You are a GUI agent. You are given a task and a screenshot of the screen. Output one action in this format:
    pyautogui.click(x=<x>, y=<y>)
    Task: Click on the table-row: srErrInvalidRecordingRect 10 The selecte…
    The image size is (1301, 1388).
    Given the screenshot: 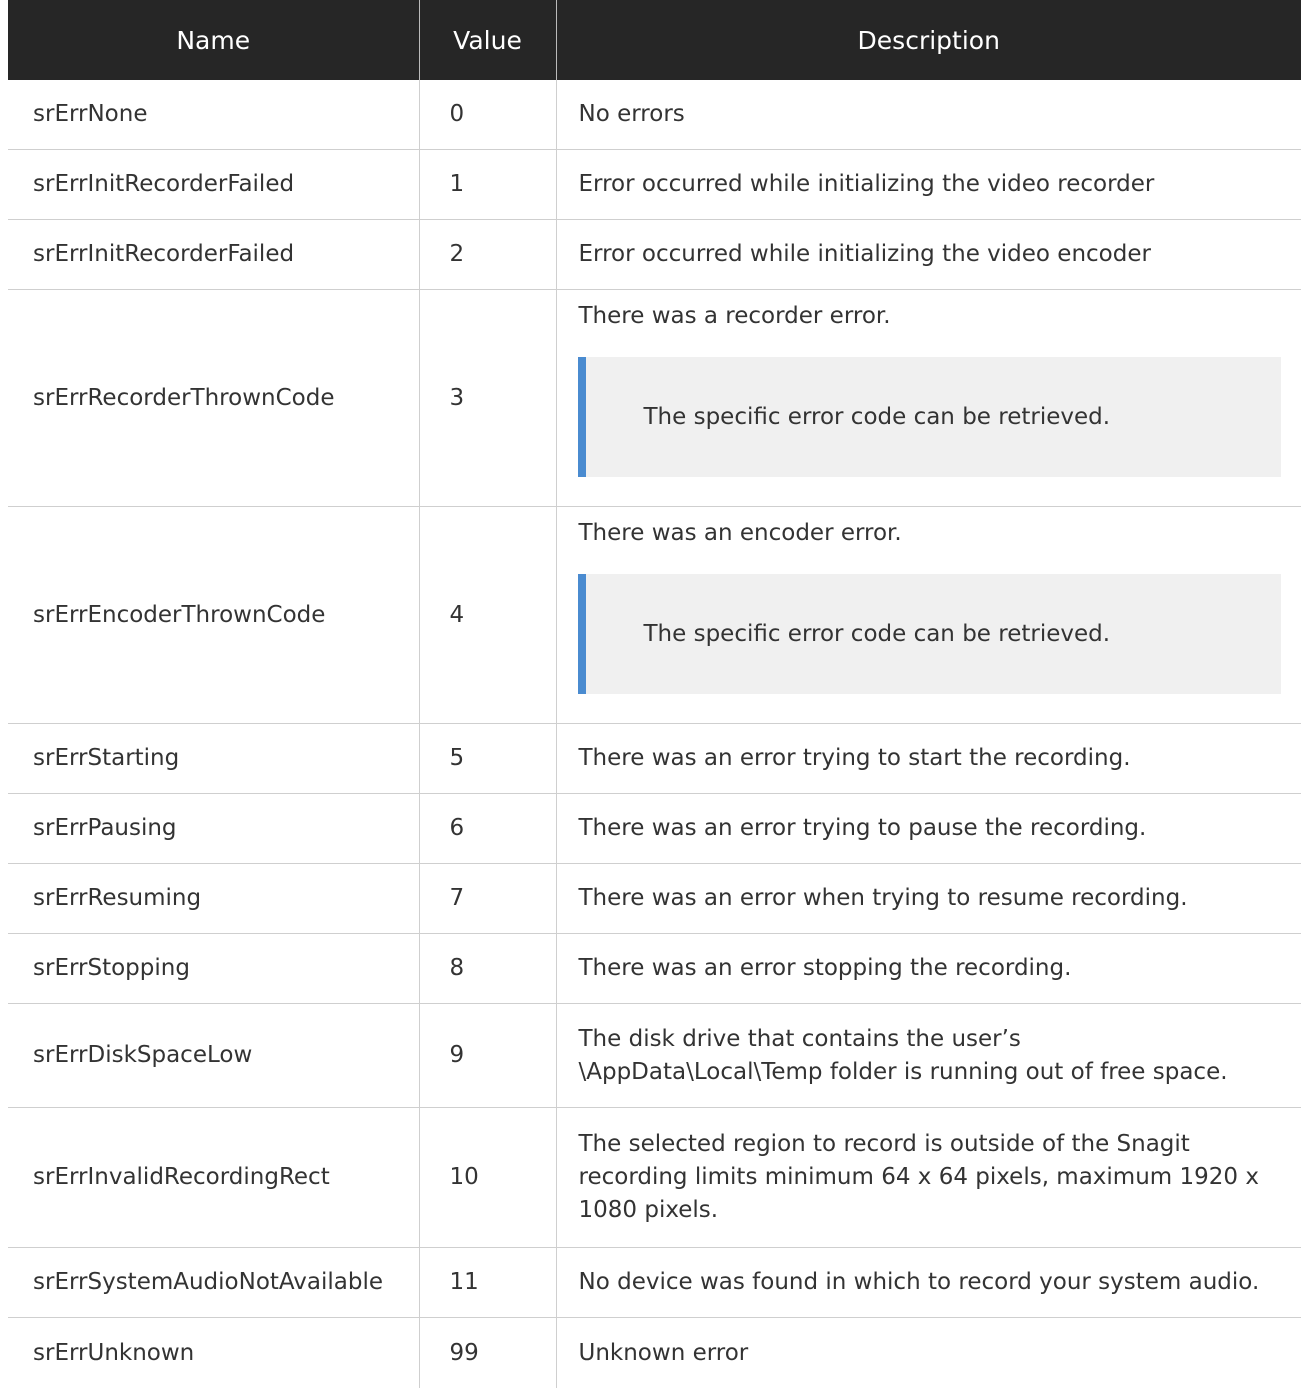 What is the action you would take?
    pyautogui.click(x=654, y=1178)
    